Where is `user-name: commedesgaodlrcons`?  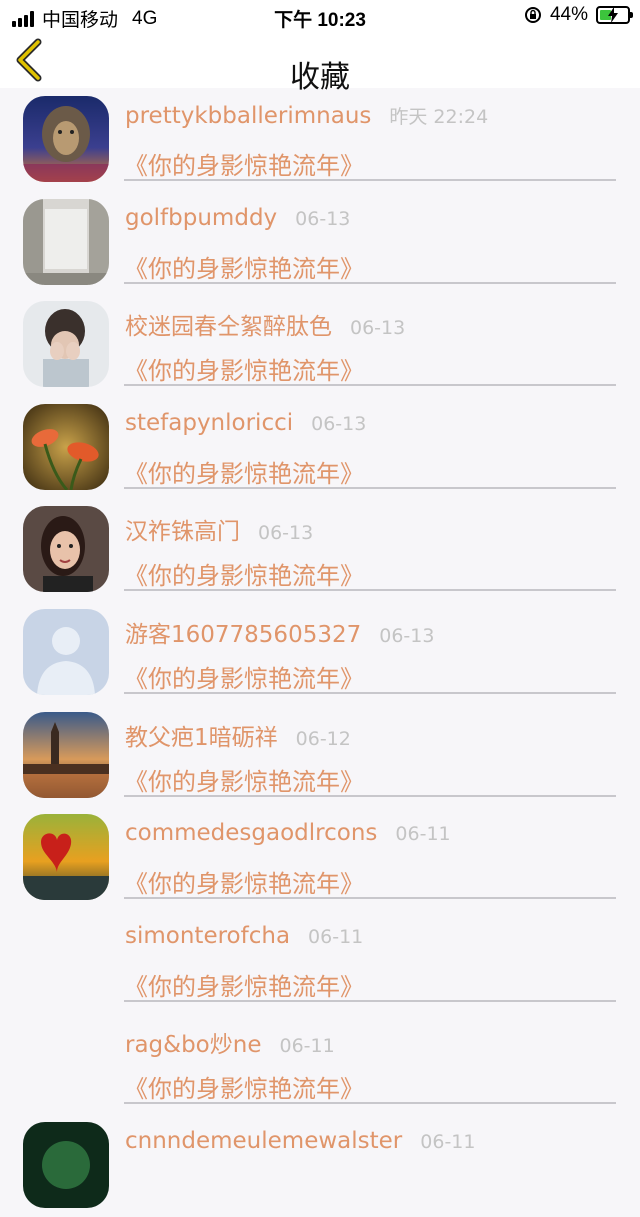
user-name: commedesgaodlrcons is located at coordinates (251, 833).